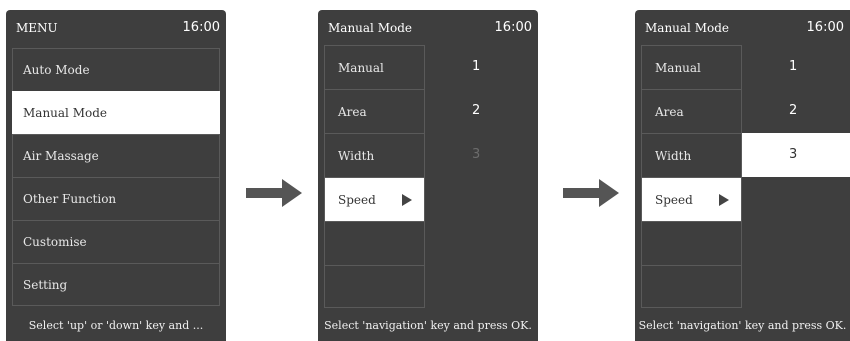 Image resolution: width=850 pixels, height=341 pixels. I want to click on menu-item-air-massage: Air Massage, so click(116, 155).